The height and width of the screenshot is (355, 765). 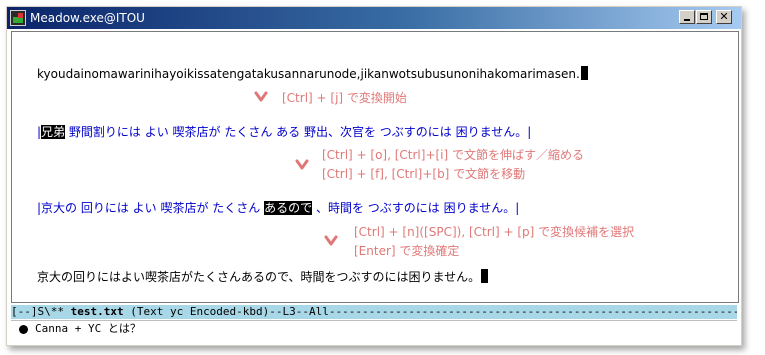 What do you see at coordinates (424, 174) in the screenshot?
I see `note-move-segment: [Ctrl] + [f], [Ctrl]+[b] で文節を移動` at bounding box center [424, 174].